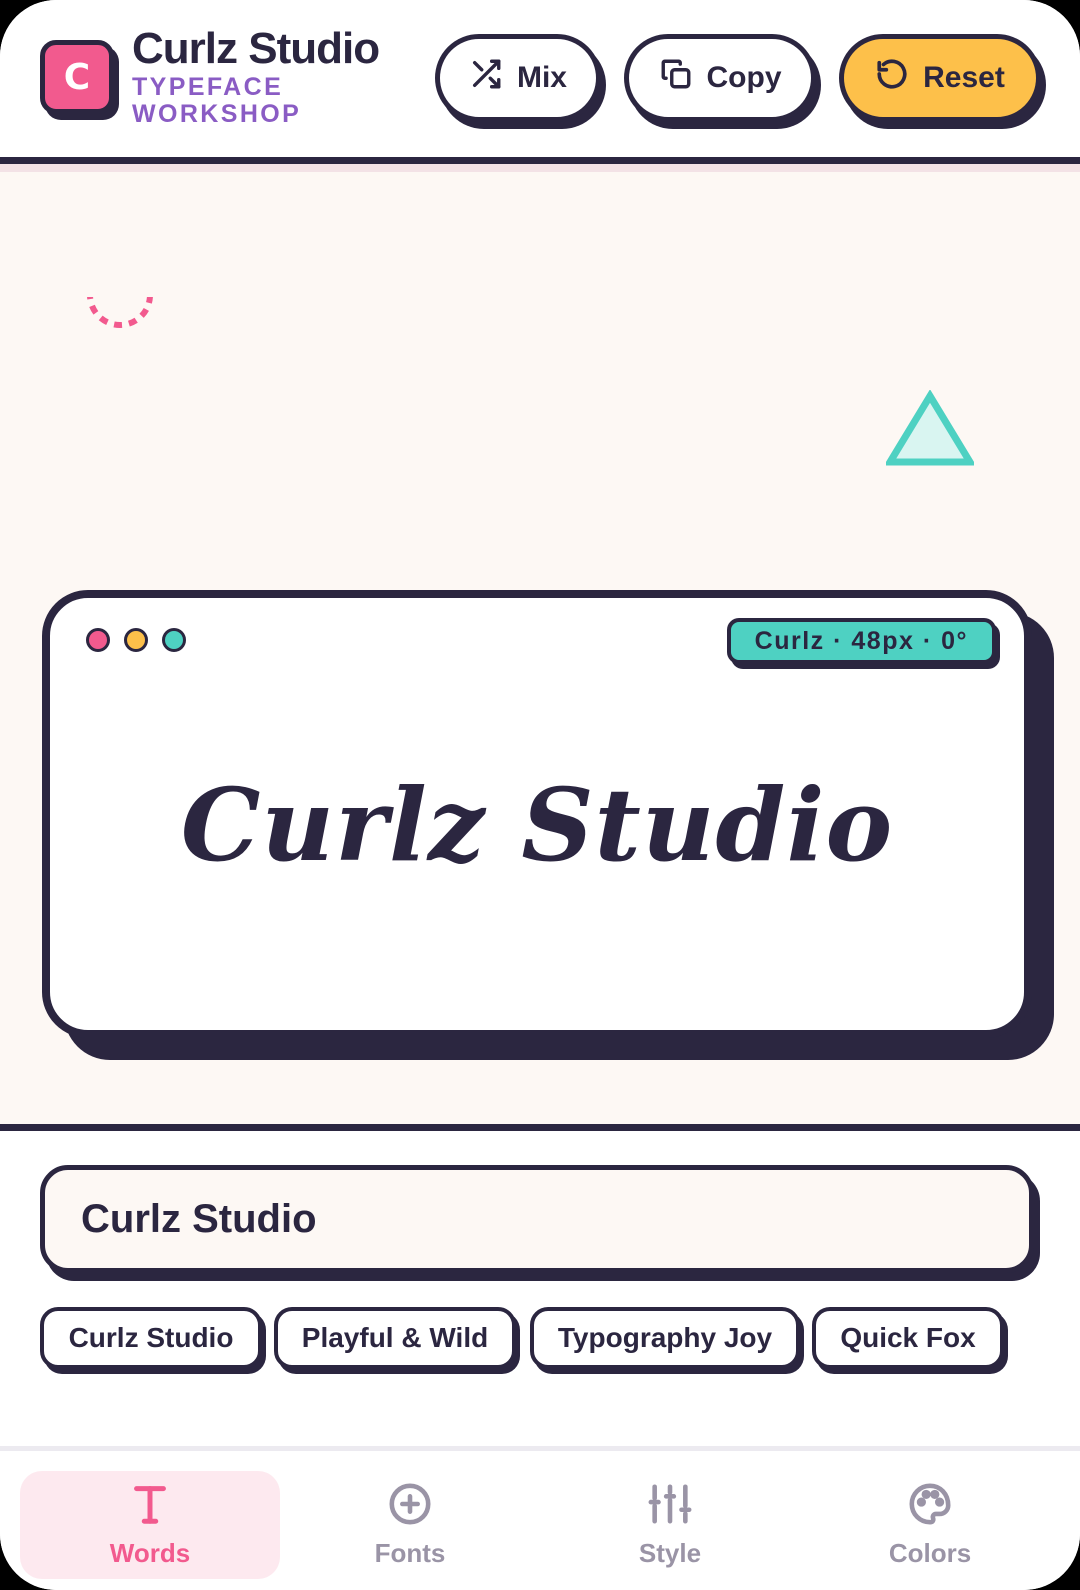 This screenshot has width=1080, height=1590. Describe the element at coordinates (665, 1338) in the screenshot. I see `preset-chip: Typography Joy` at that location.